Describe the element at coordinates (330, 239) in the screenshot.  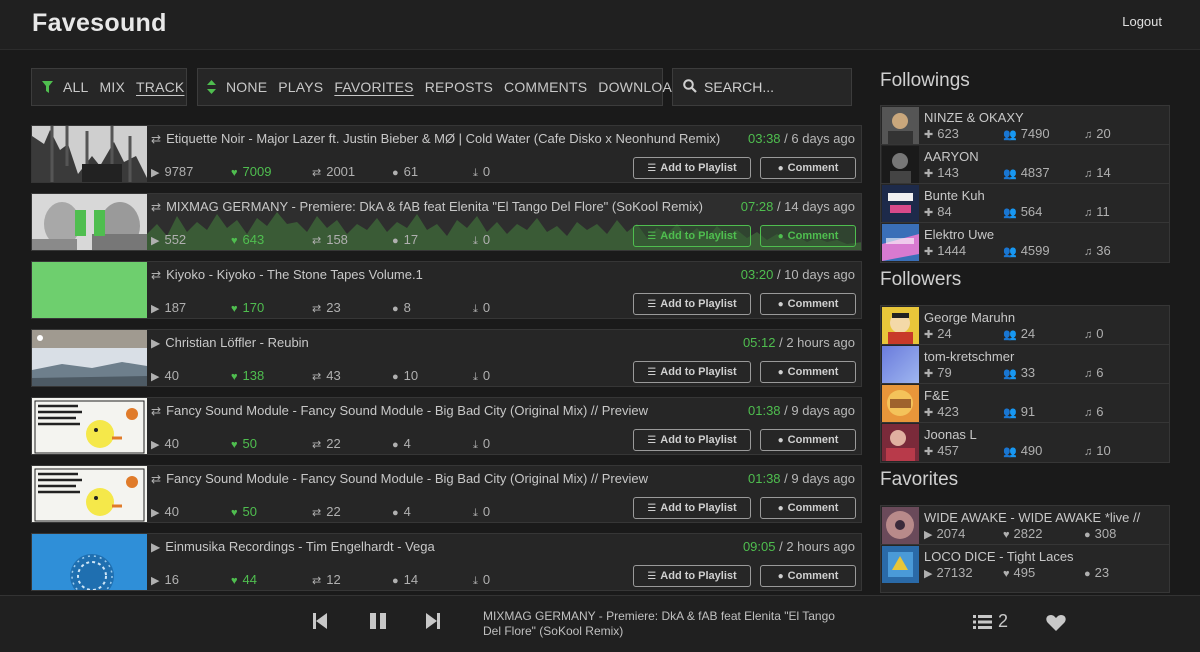
I see `reposts-stat: ⇄ 158` at that location.